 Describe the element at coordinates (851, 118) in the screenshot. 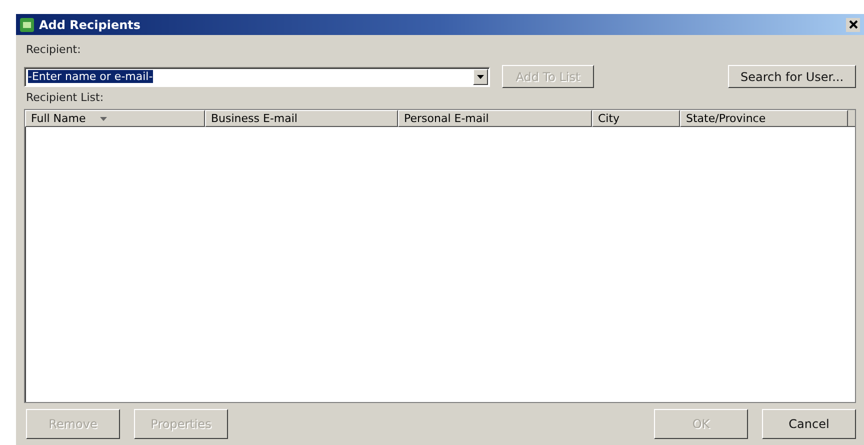

I see `empty-column-header` at that location.